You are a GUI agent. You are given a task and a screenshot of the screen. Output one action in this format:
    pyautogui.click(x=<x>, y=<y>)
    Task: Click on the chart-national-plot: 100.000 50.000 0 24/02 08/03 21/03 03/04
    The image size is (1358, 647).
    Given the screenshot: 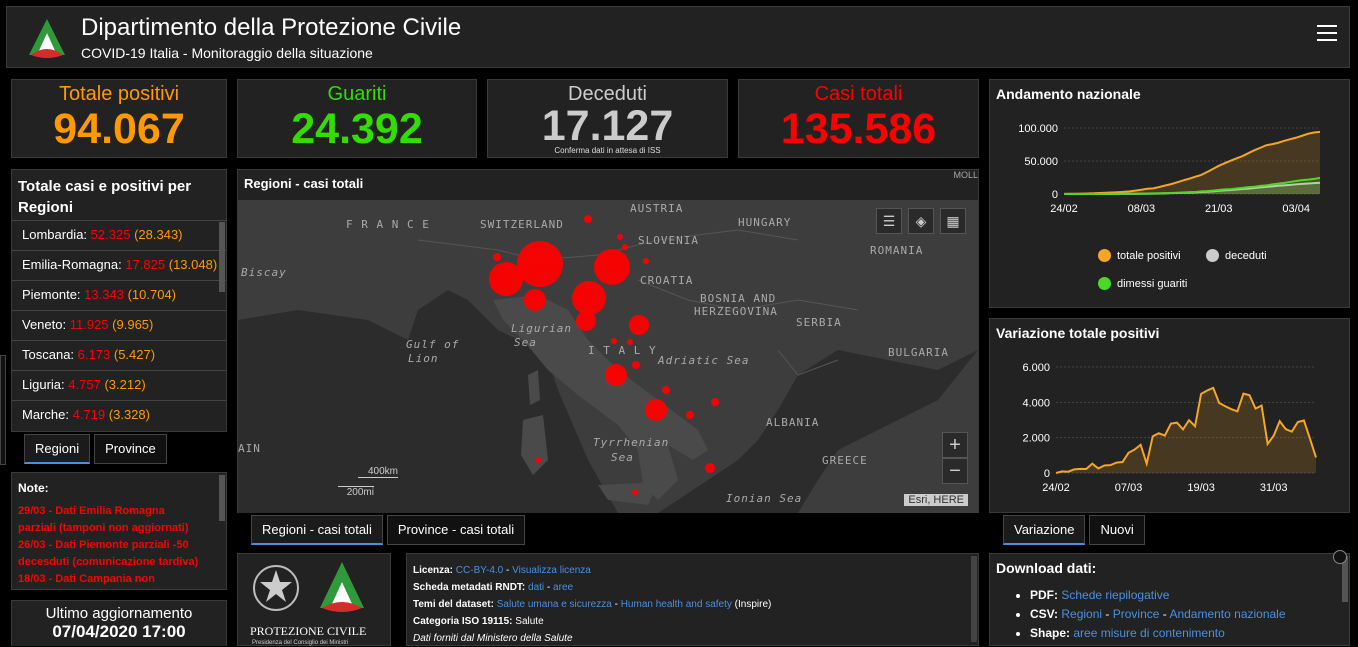 What is the action you would take?
    pyautogui.click(x=1169, y=173)
    